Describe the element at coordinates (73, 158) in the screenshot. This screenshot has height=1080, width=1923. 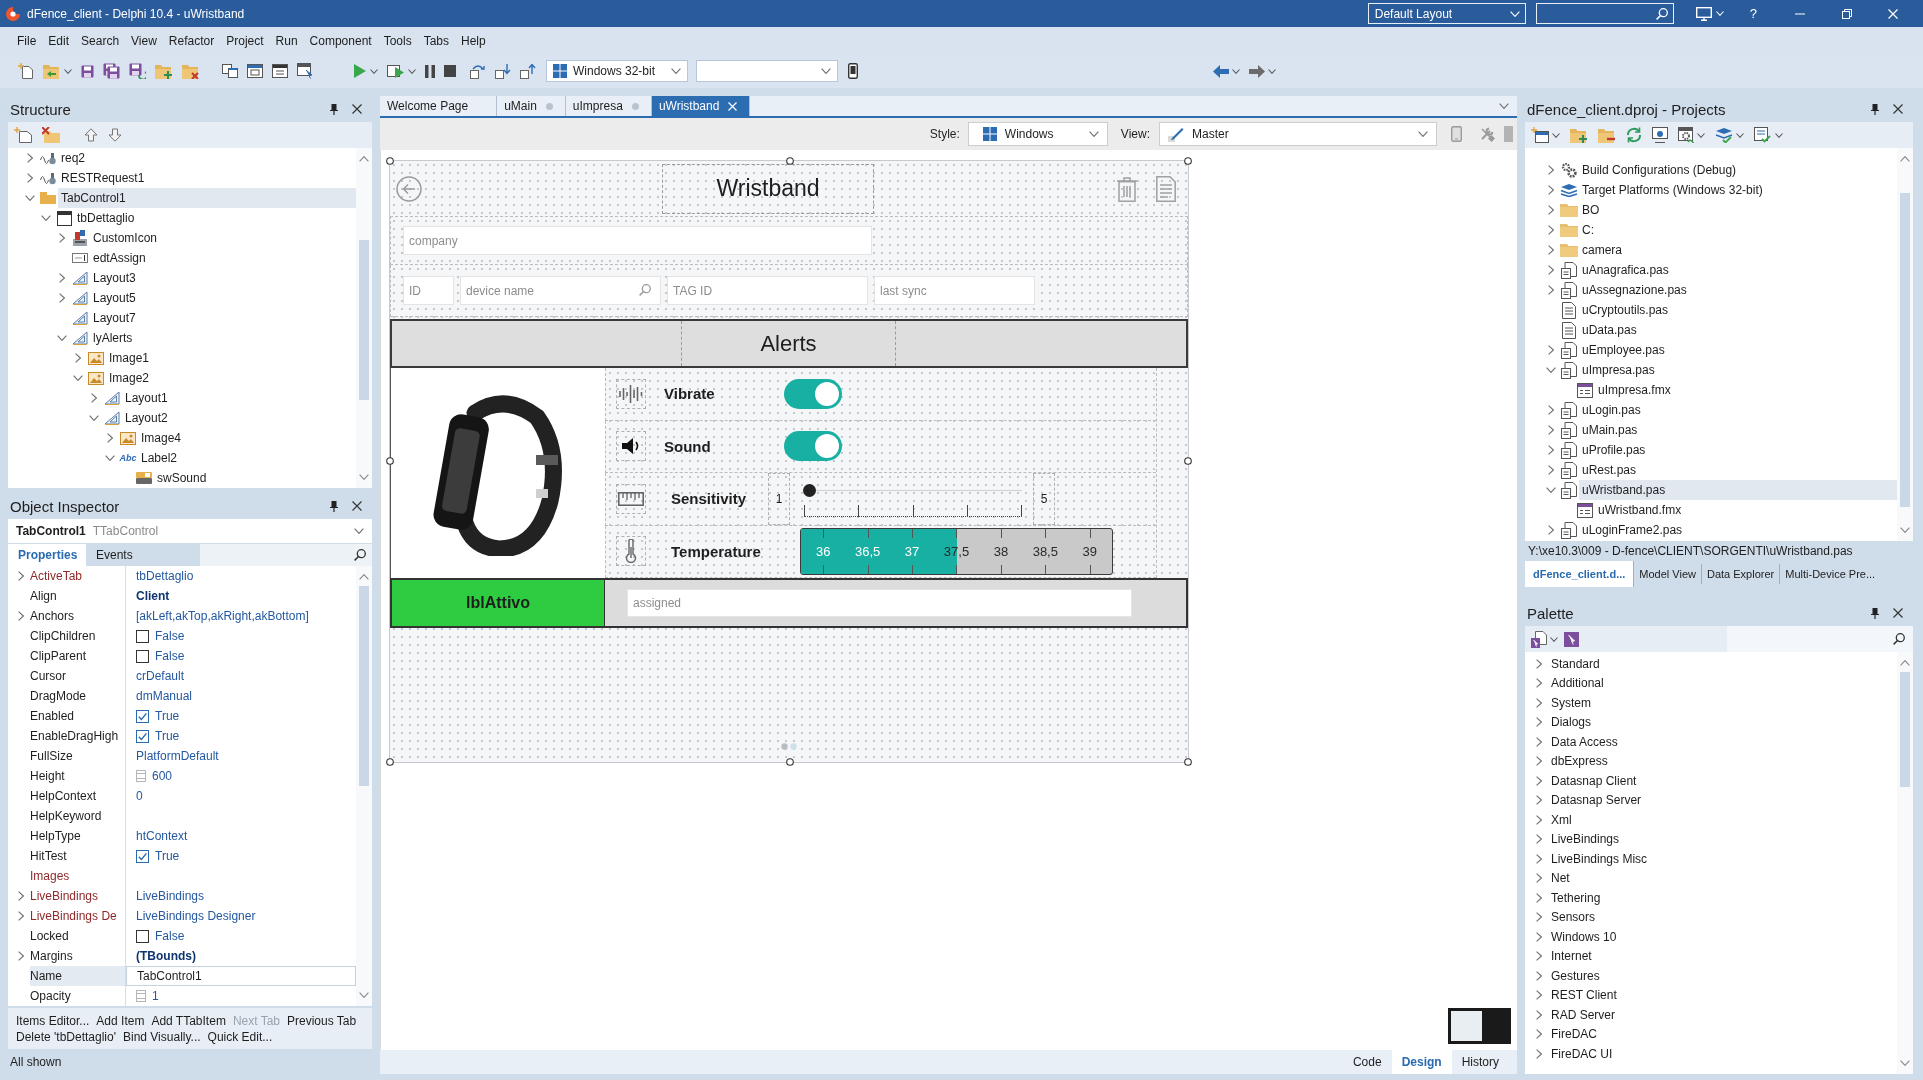
I see `tree-item: req2` at that location.